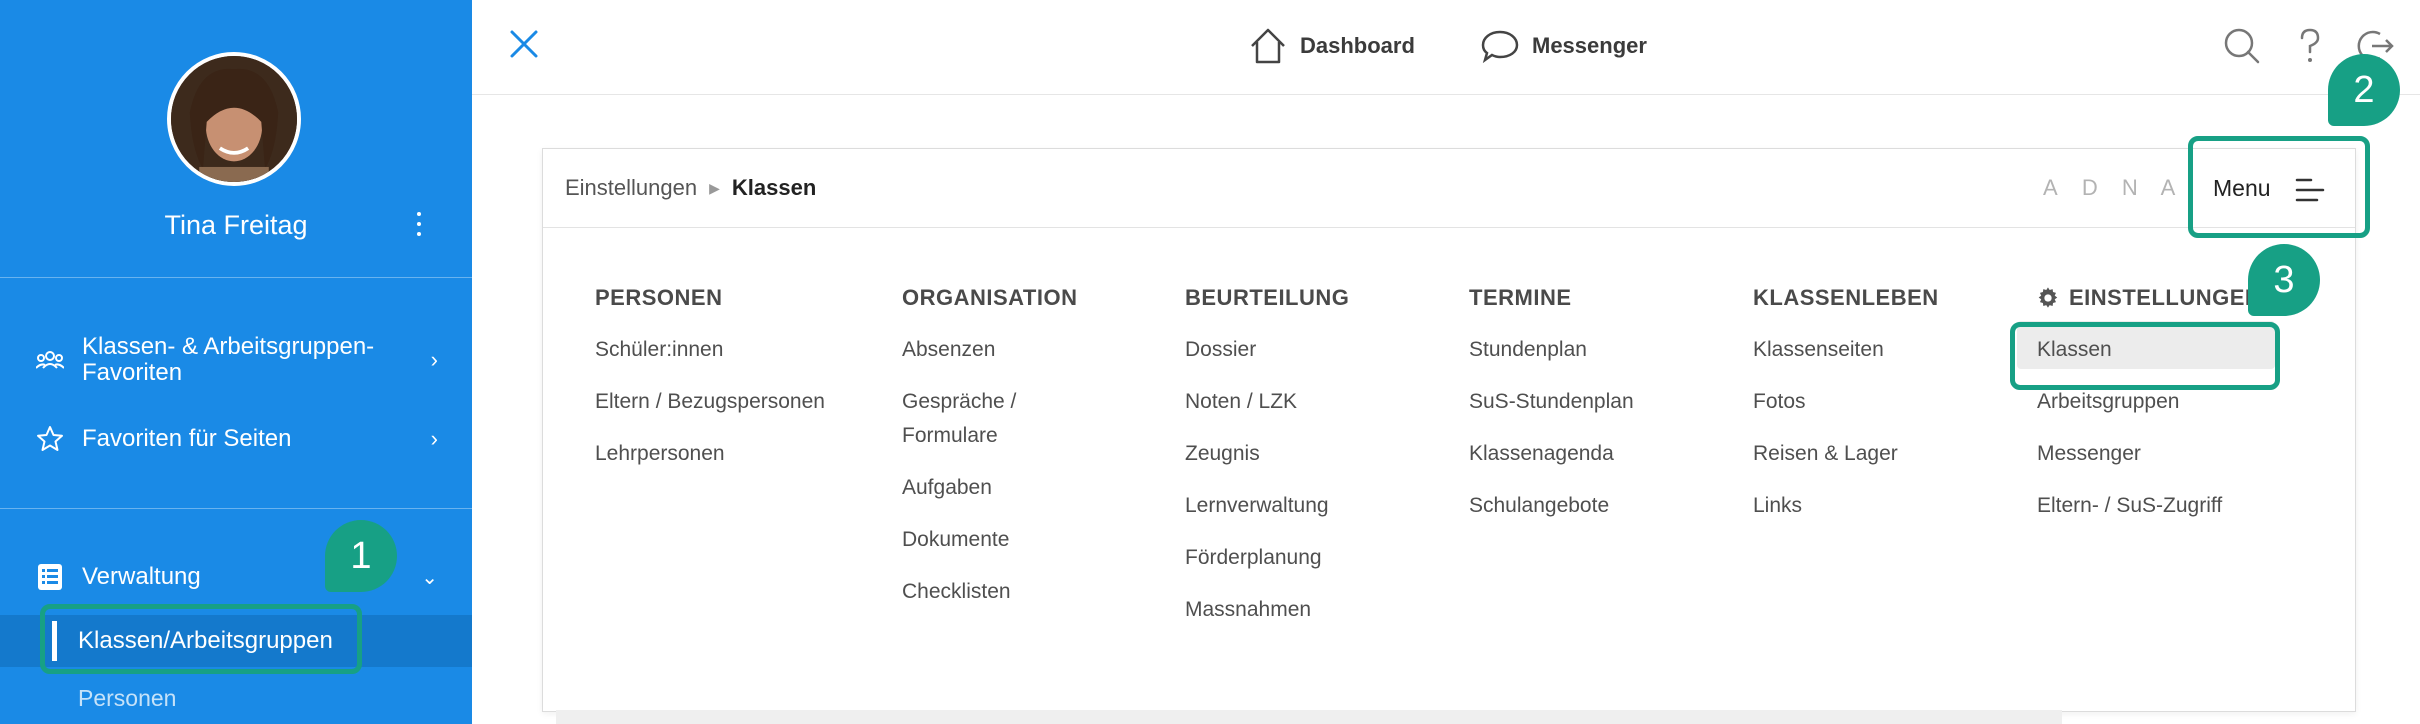 This screenshot has height=724, width=2420. What do you see at coordinates (2310, 46) in the screenshot?
I see `help-icon` at bounding box center [2310, 46].